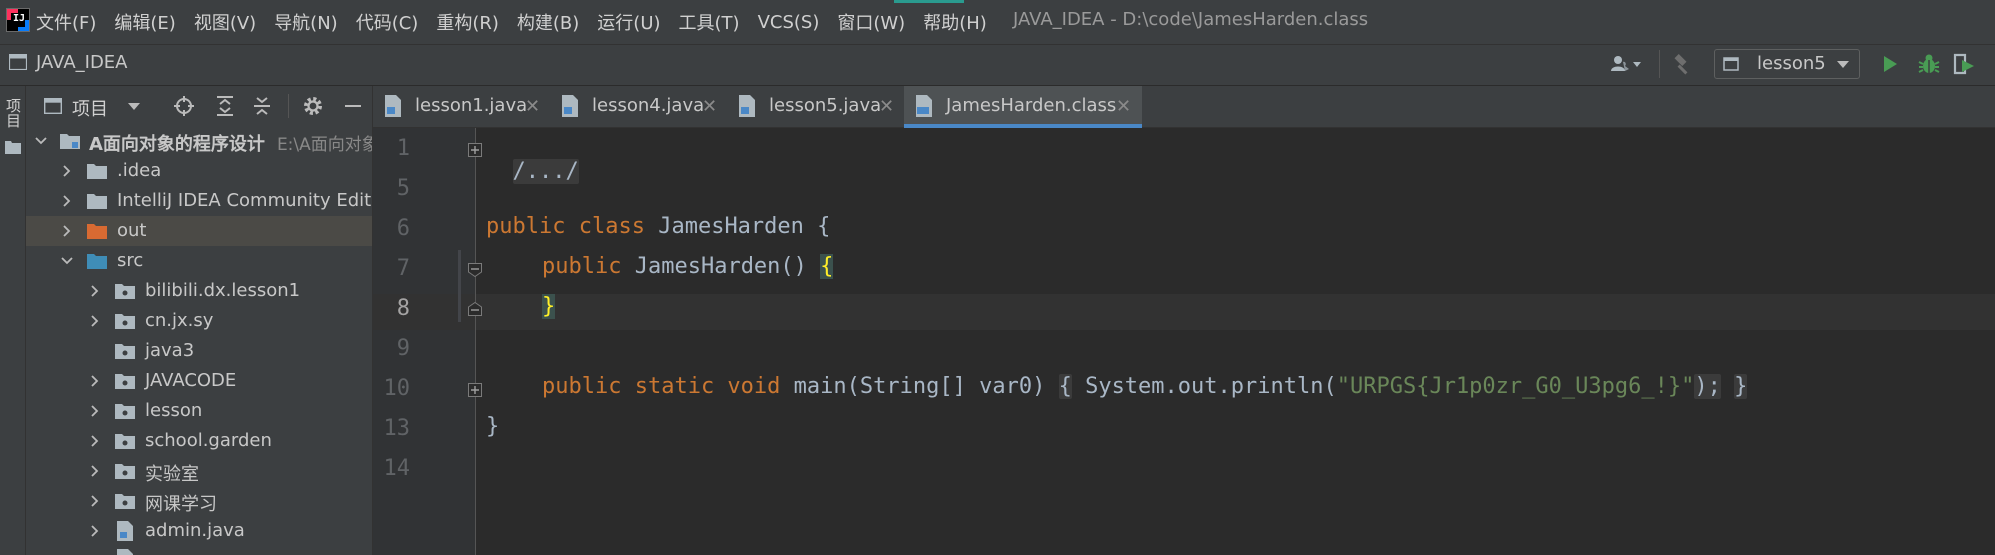  What do you see at coordinates (18, 20) in the screenshot?
I see `intellij-logo-icon: IJ` at bounding box center [18, 20].